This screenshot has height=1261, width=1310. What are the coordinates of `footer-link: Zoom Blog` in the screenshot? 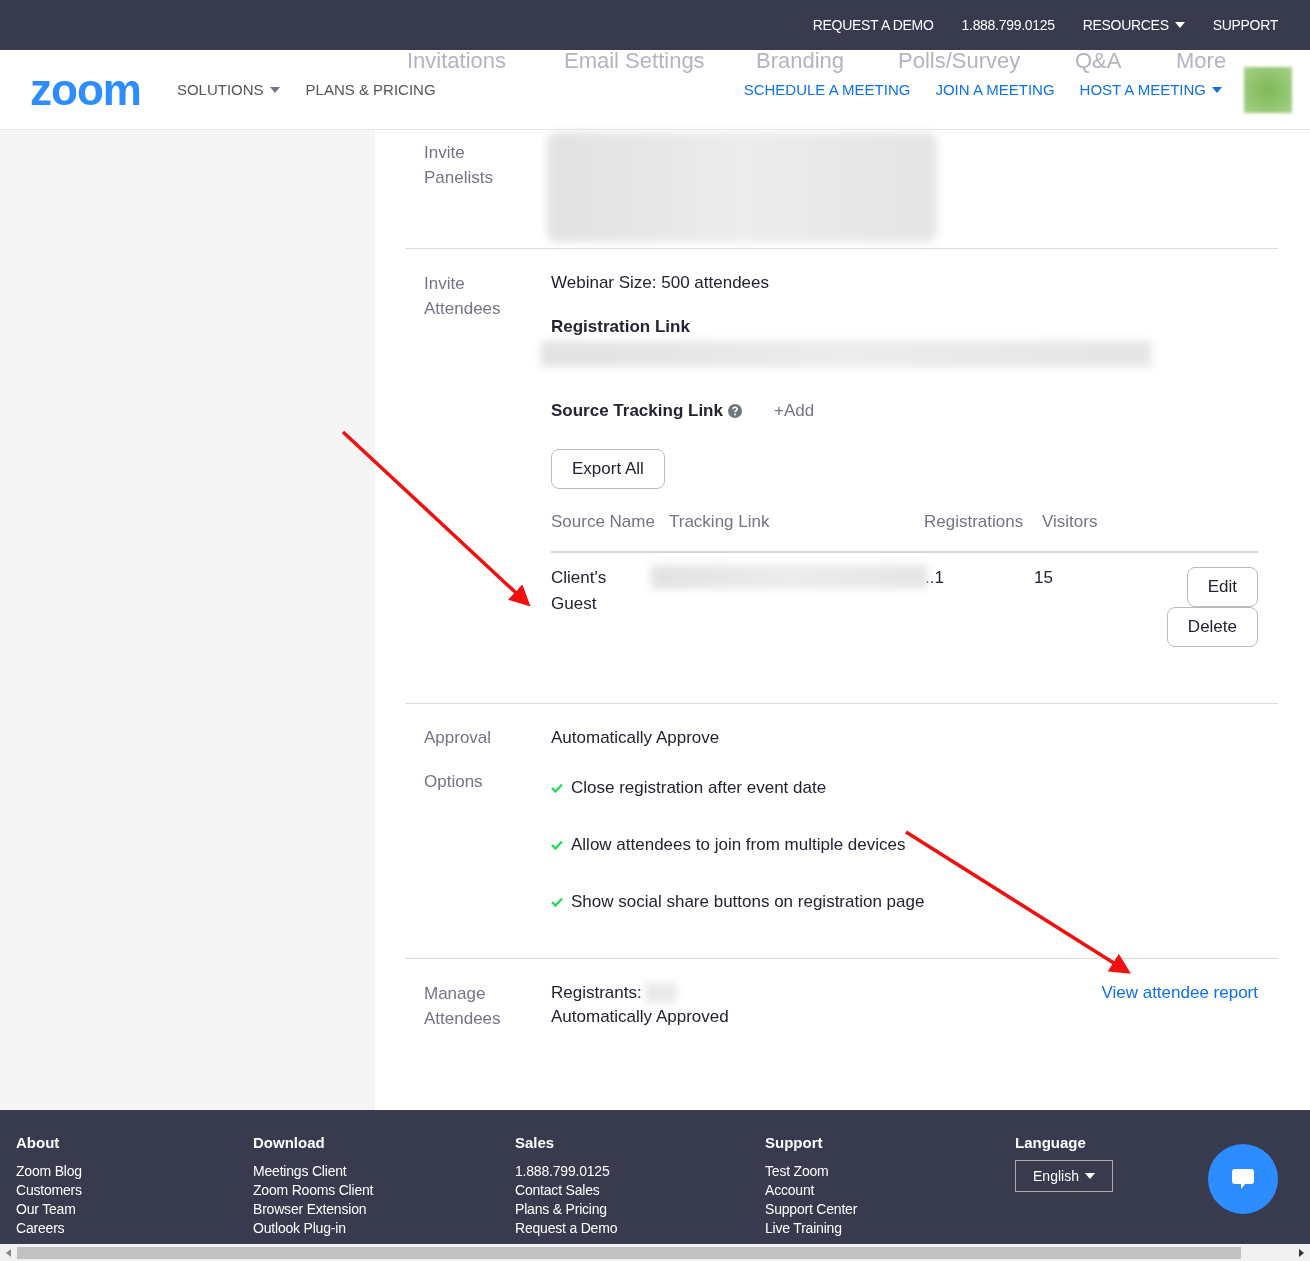 It's located at (134, 1171).